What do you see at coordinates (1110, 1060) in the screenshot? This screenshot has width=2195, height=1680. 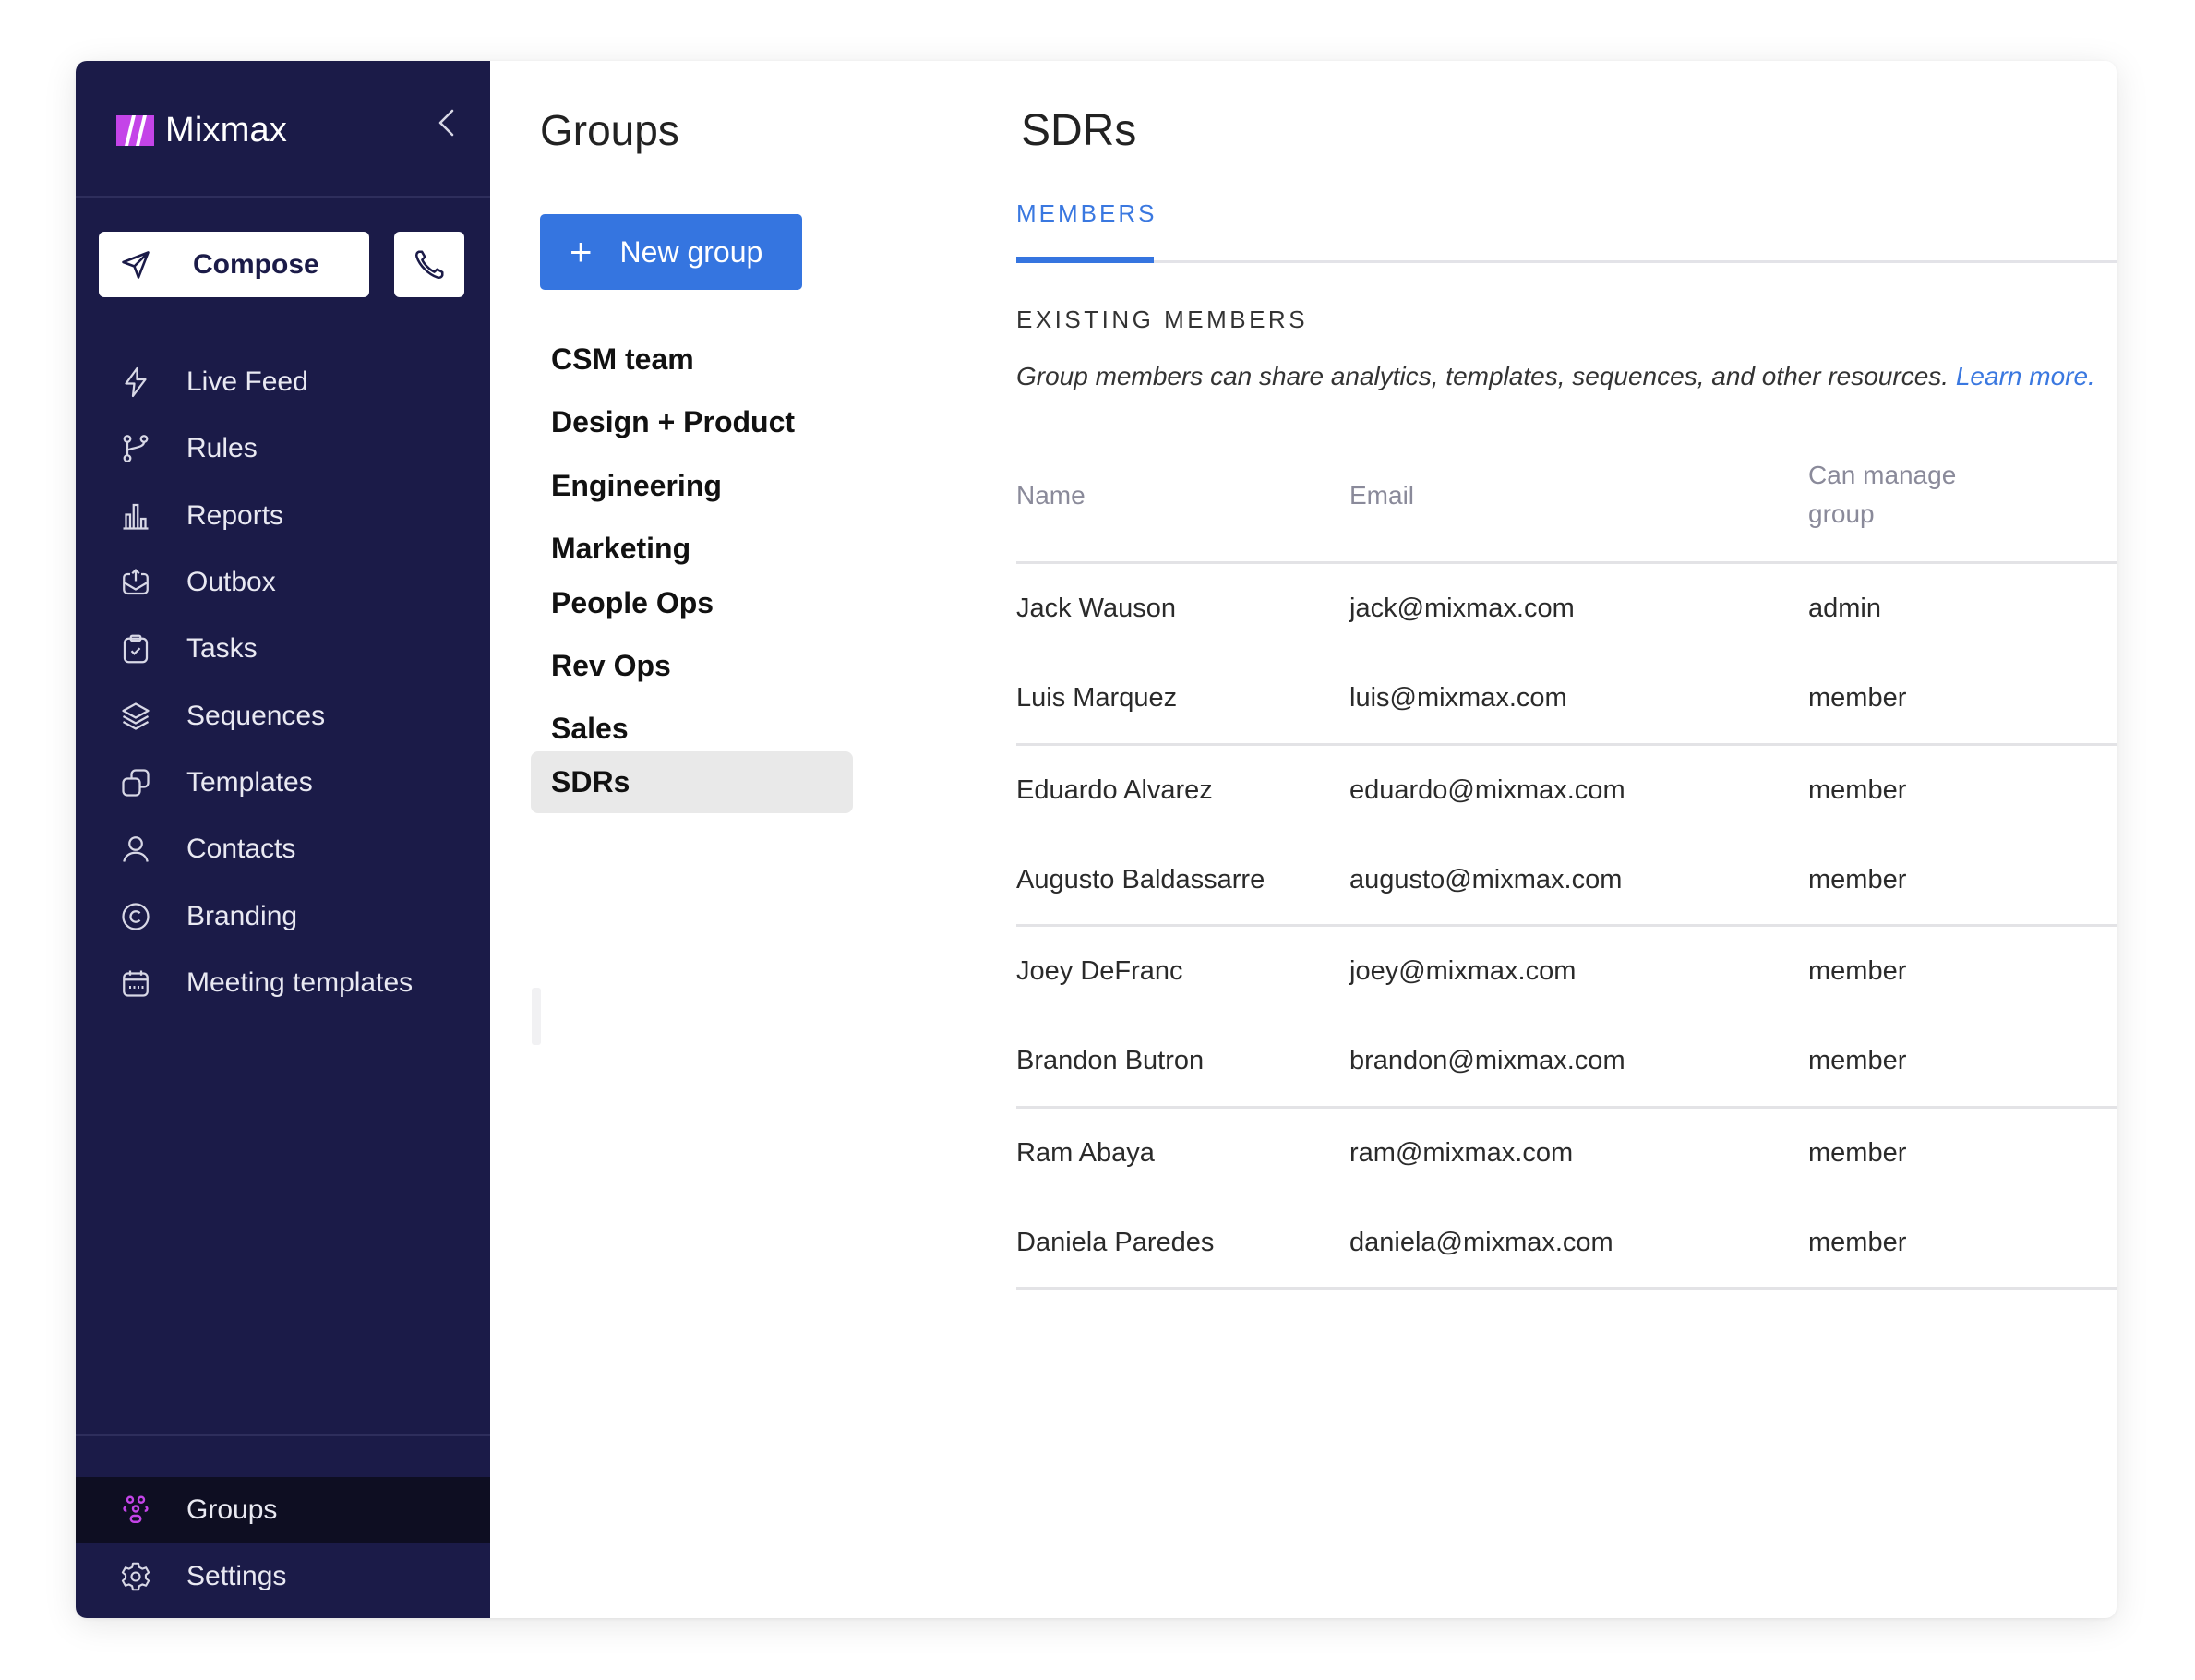 I see `name-cell: Brandon Butron` at bounding box center [1110, 1060].